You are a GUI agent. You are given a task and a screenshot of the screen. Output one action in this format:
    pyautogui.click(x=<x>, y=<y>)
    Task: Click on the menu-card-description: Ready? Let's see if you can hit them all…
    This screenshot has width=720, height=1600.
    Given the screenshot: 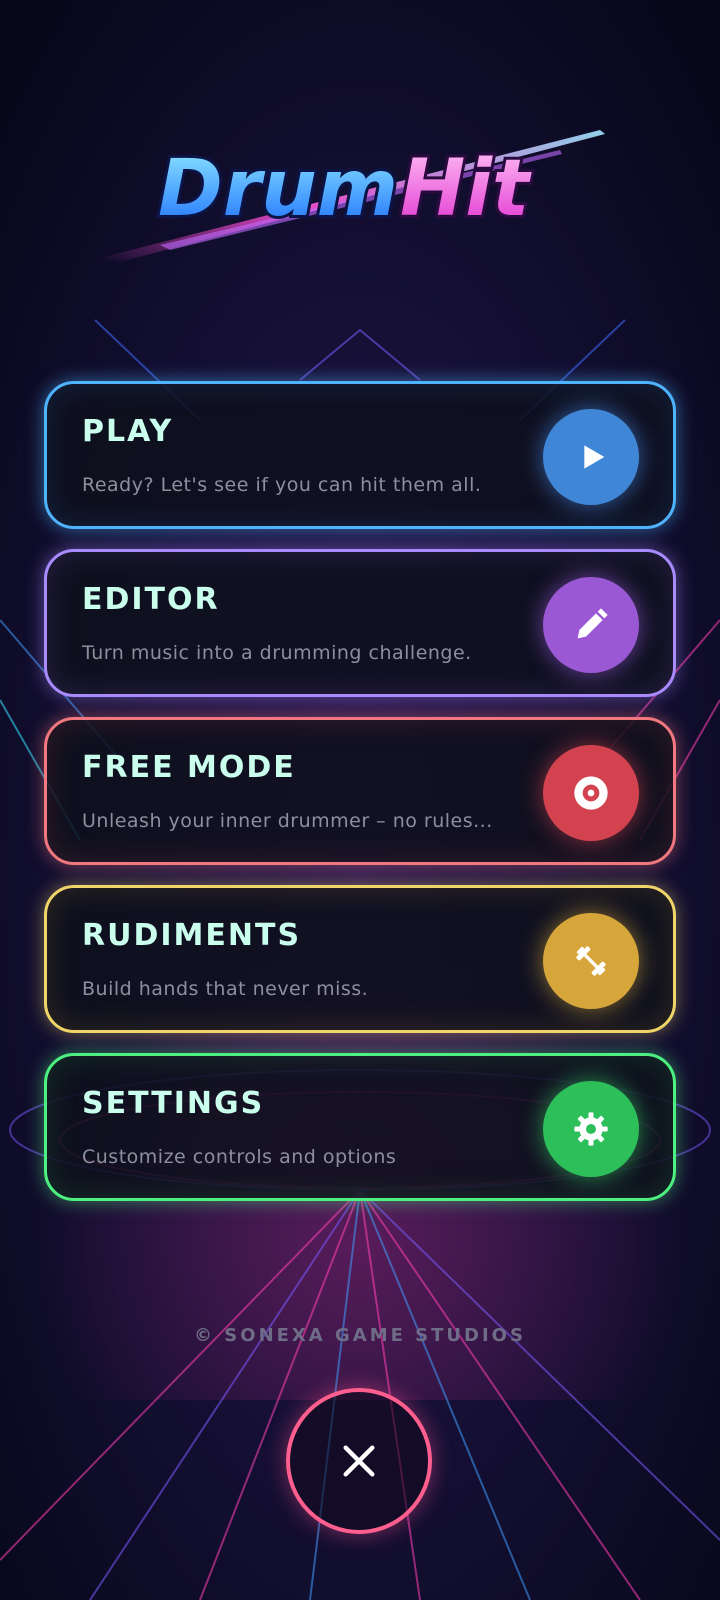 What is the action you would take?
    pyautogui.click(x=282, y=485)
    